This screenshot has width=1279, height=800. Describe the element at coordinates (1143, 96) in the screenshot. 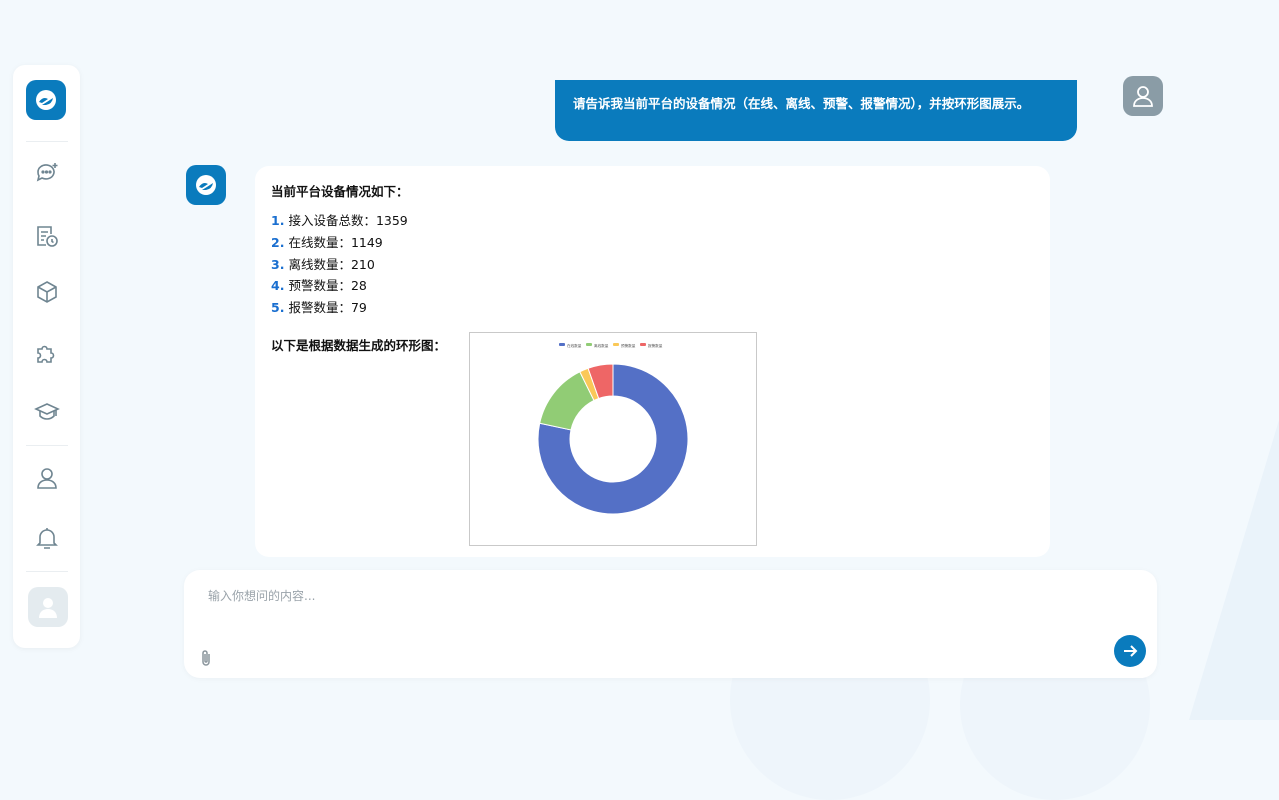

I see `user-avatar-icon` at that location.